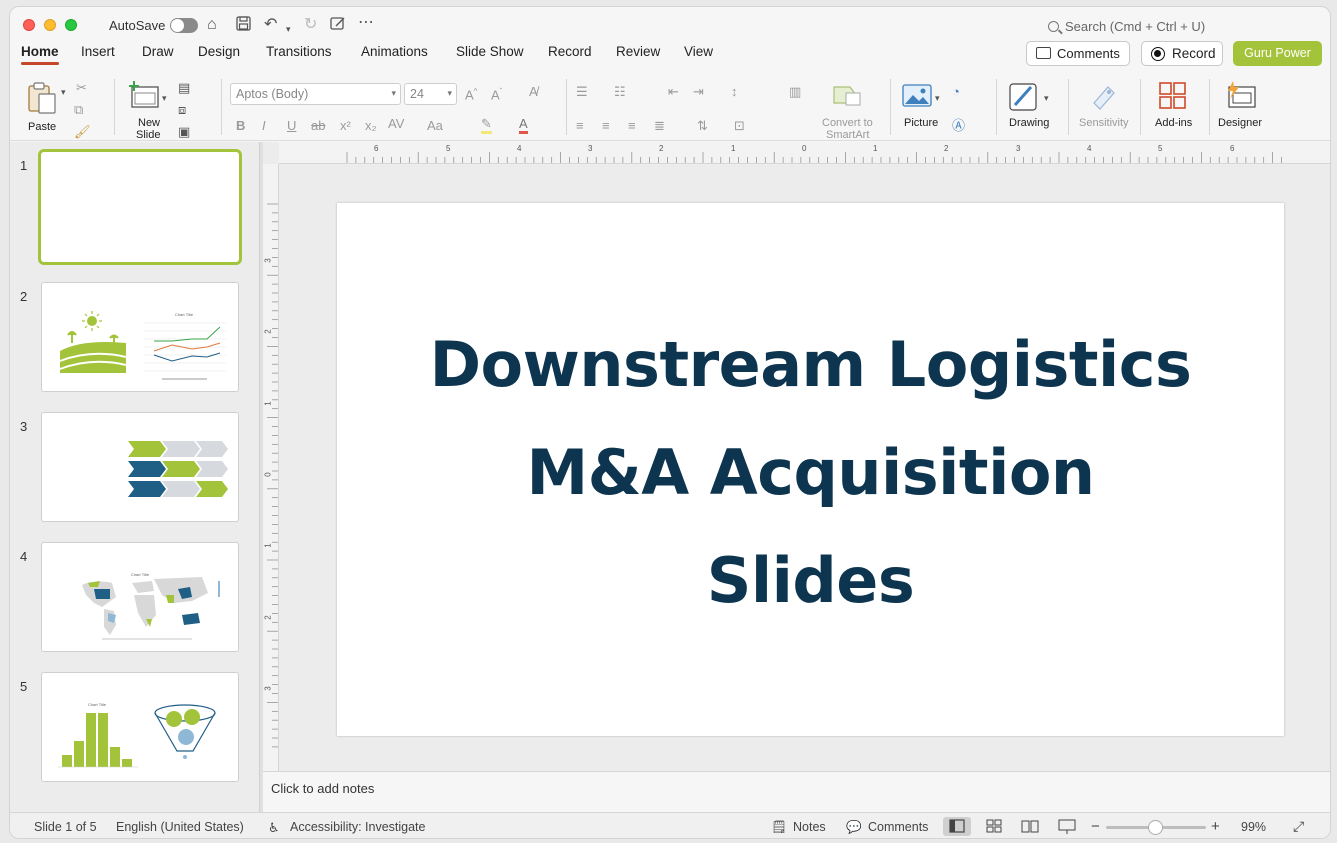 The width and height of the screenshot is (1337, 843). I want to click on save-icon, so click(243, 26).